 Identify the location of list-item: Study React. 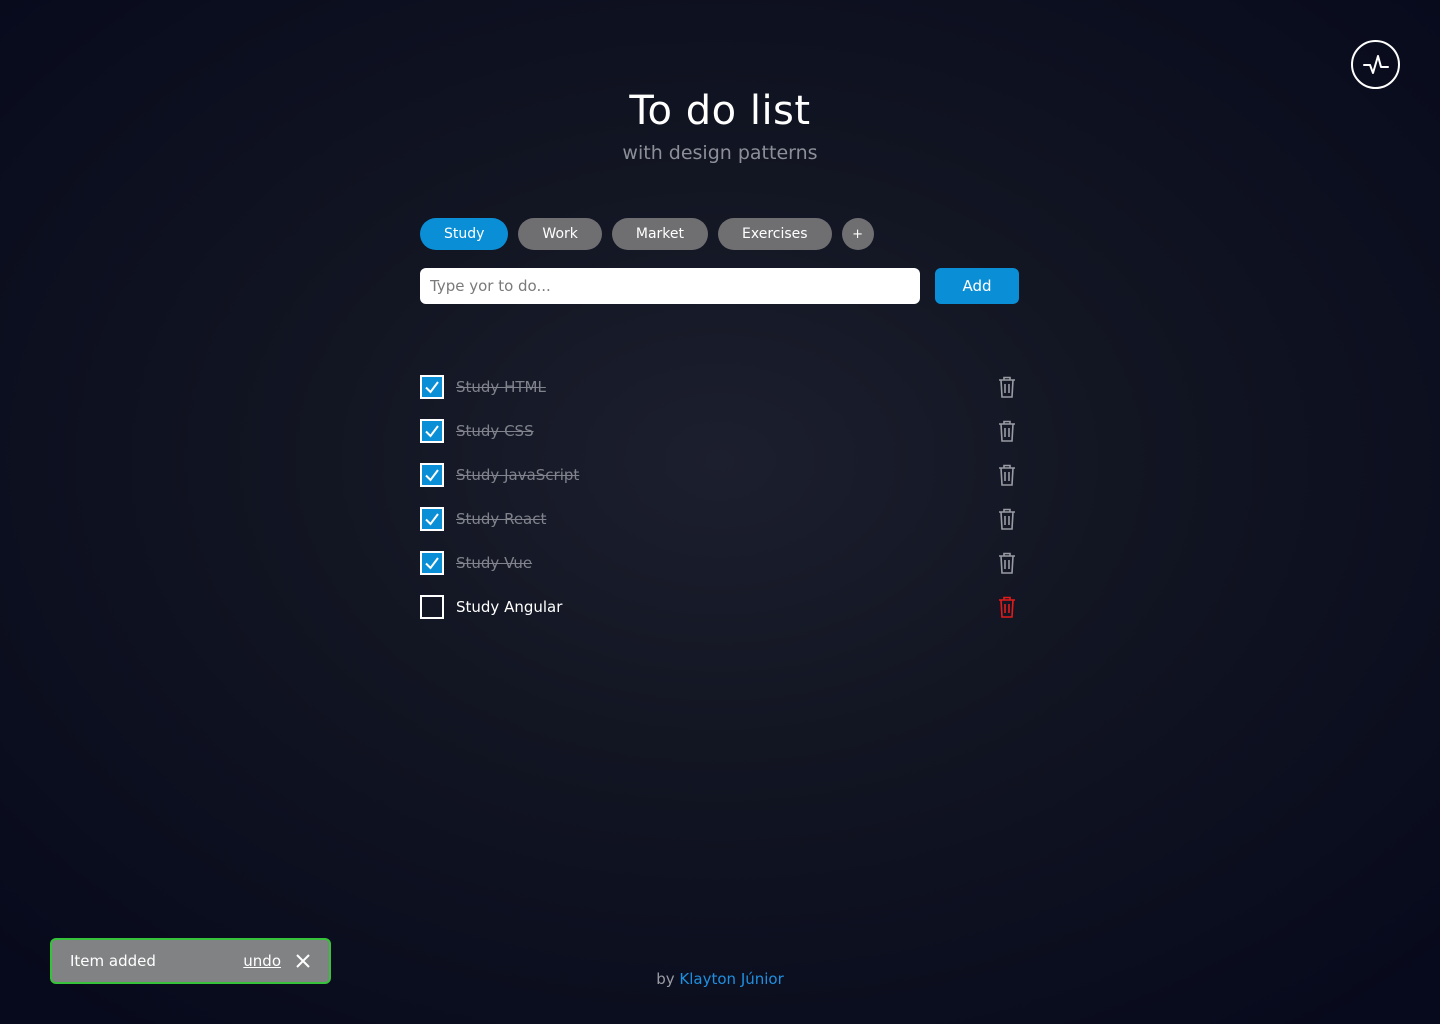
(720, 519).